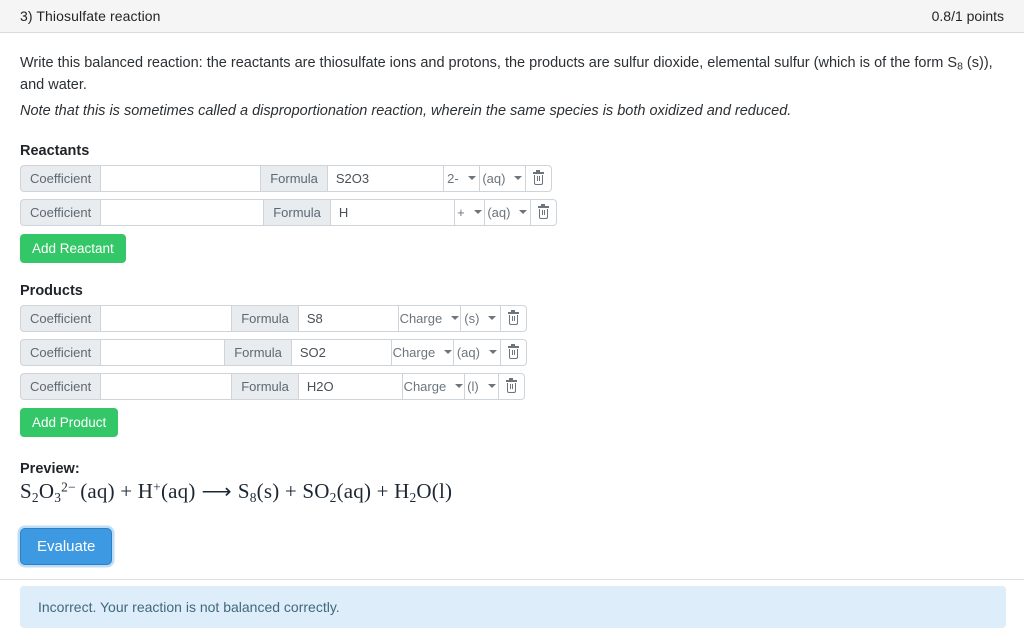 The image size is (1024, 628). I want to click on question-header: 3) Thiosulfate reaction 0.8/1 points, so click(512, 16).